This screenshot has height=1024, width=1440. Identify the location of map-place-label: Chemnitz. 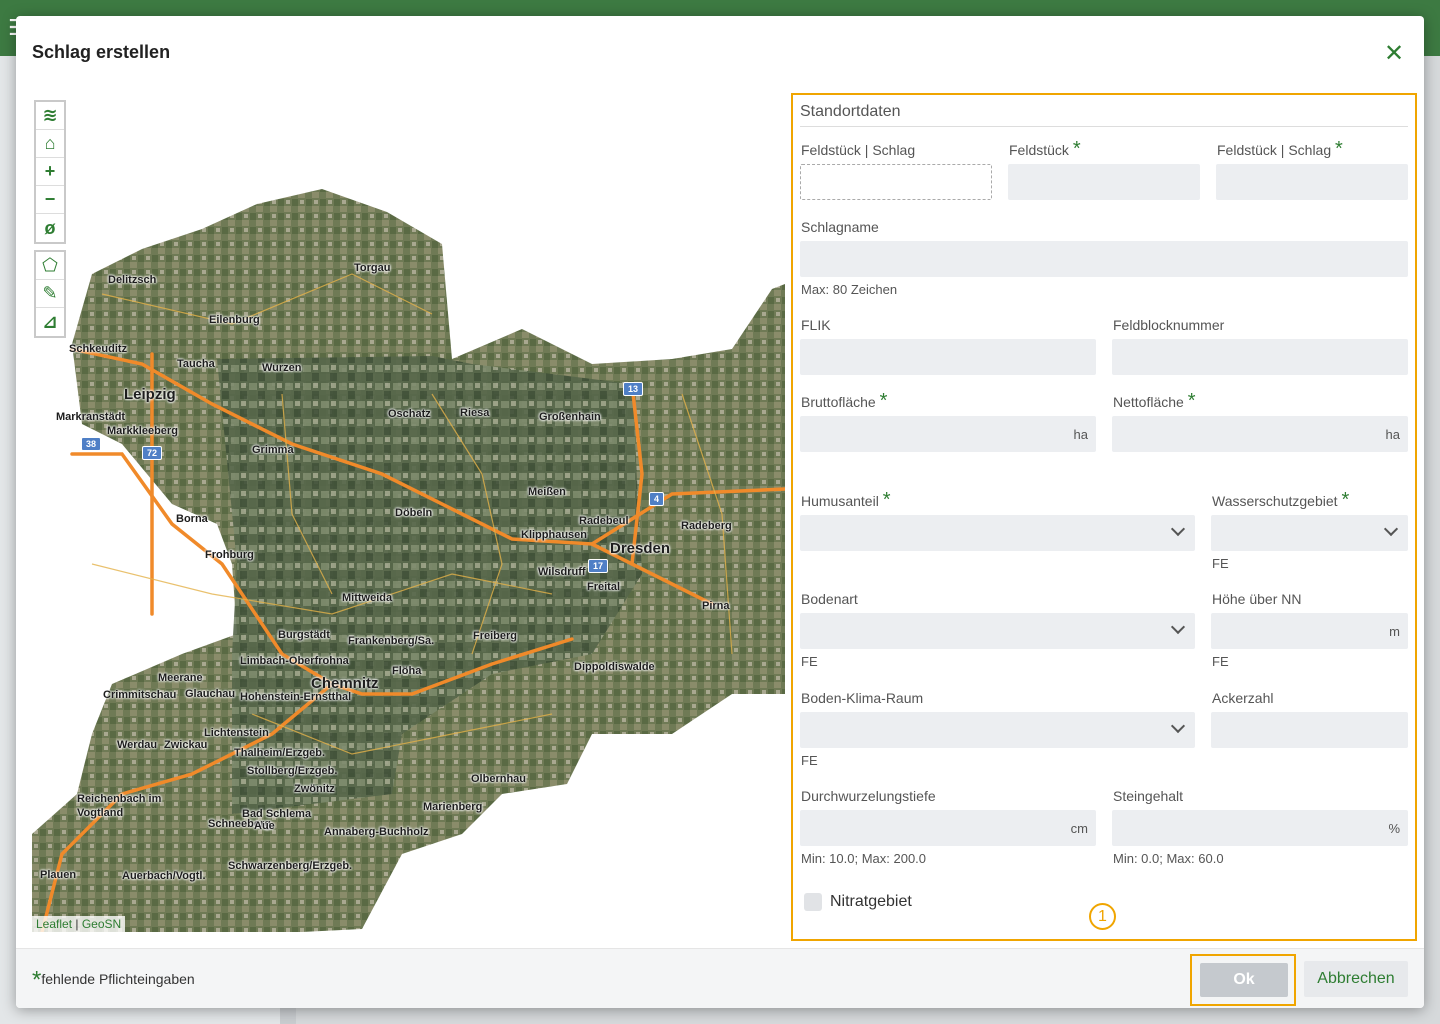
(345, 683).